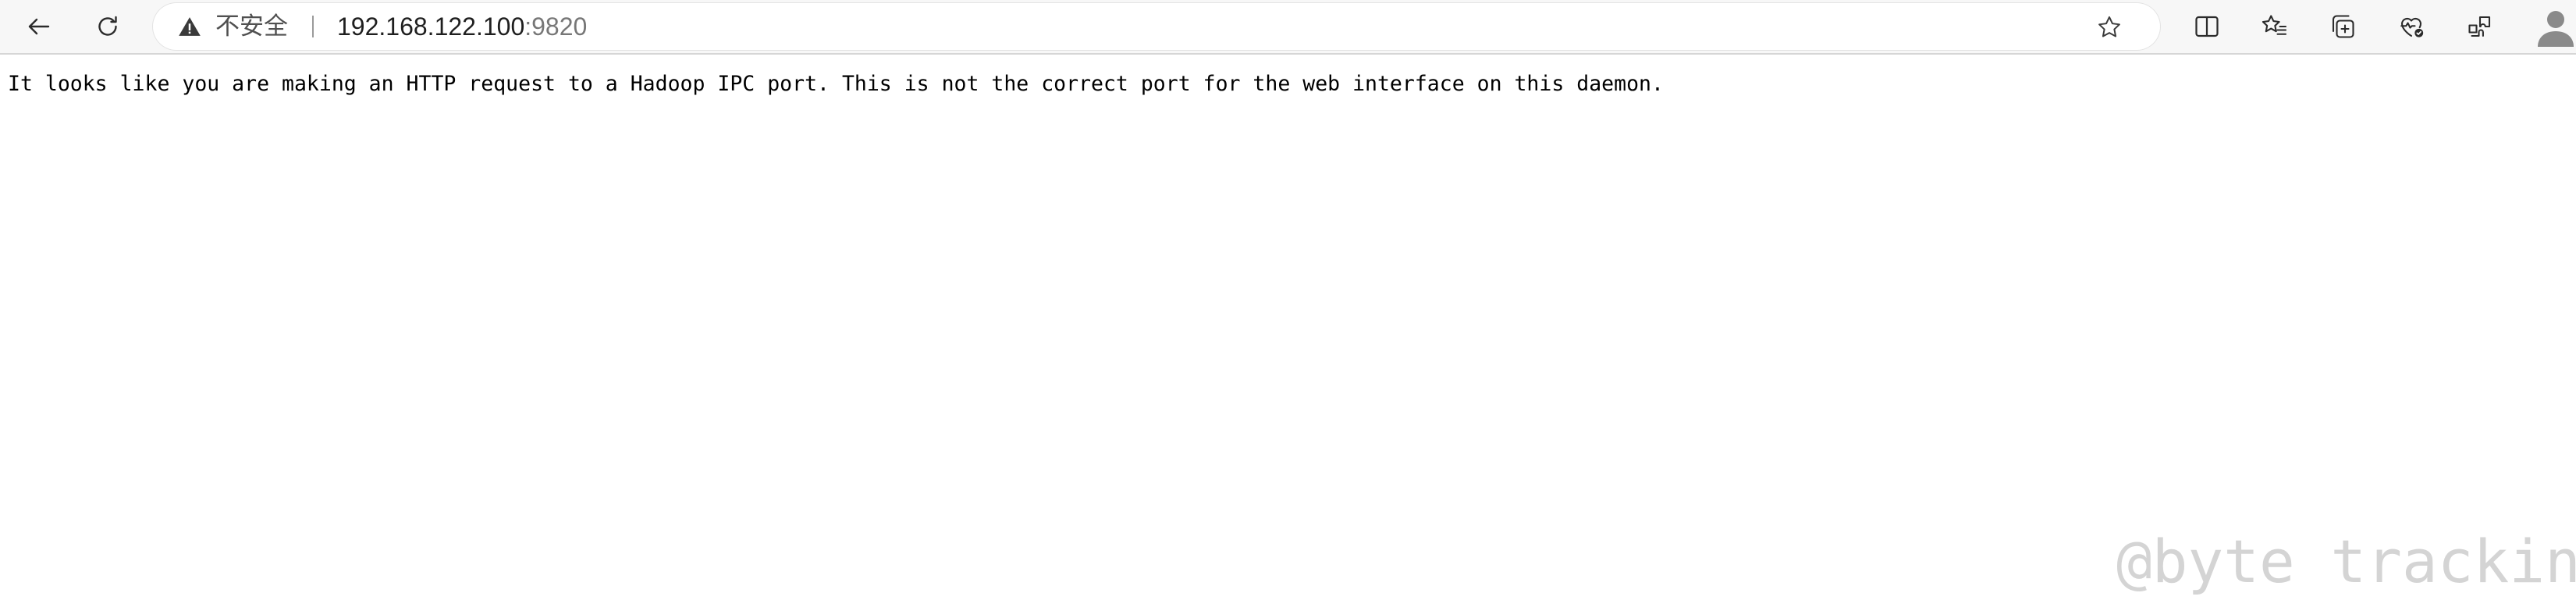  I want to click on favorites-button, so click(2274, 27).